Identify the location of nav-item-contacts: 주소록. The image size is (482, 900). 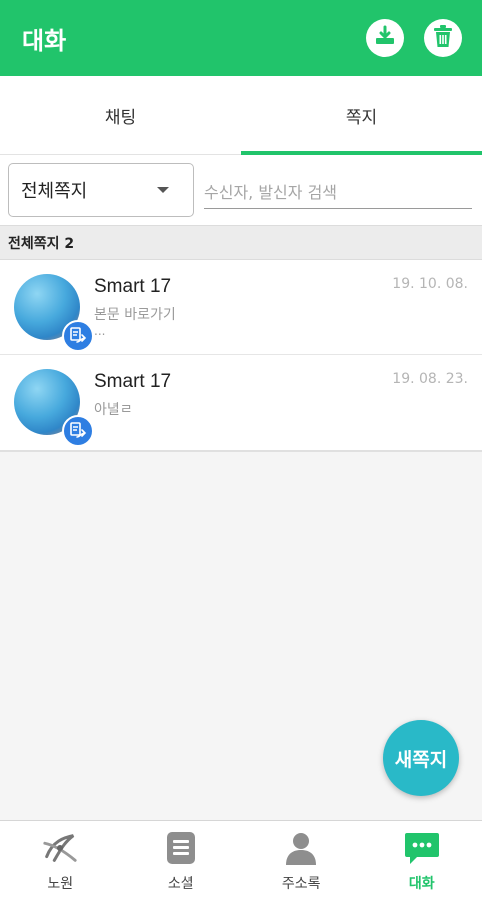
(301, 860).